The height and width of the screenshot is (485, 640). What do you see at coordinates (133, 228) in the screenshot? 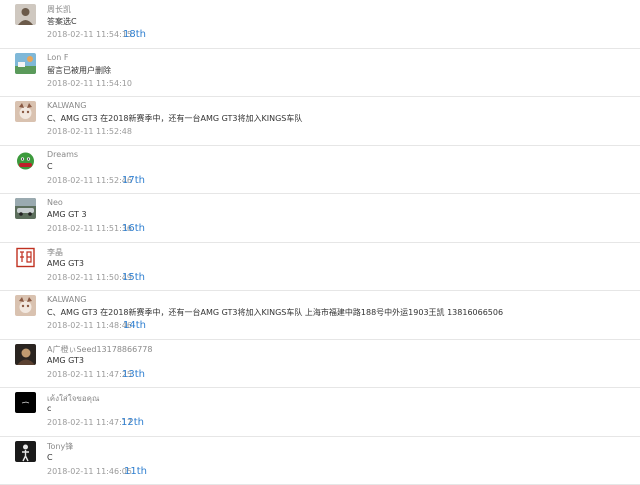
I see `floor-number-link: 16th` at bounding box center [133, 228].